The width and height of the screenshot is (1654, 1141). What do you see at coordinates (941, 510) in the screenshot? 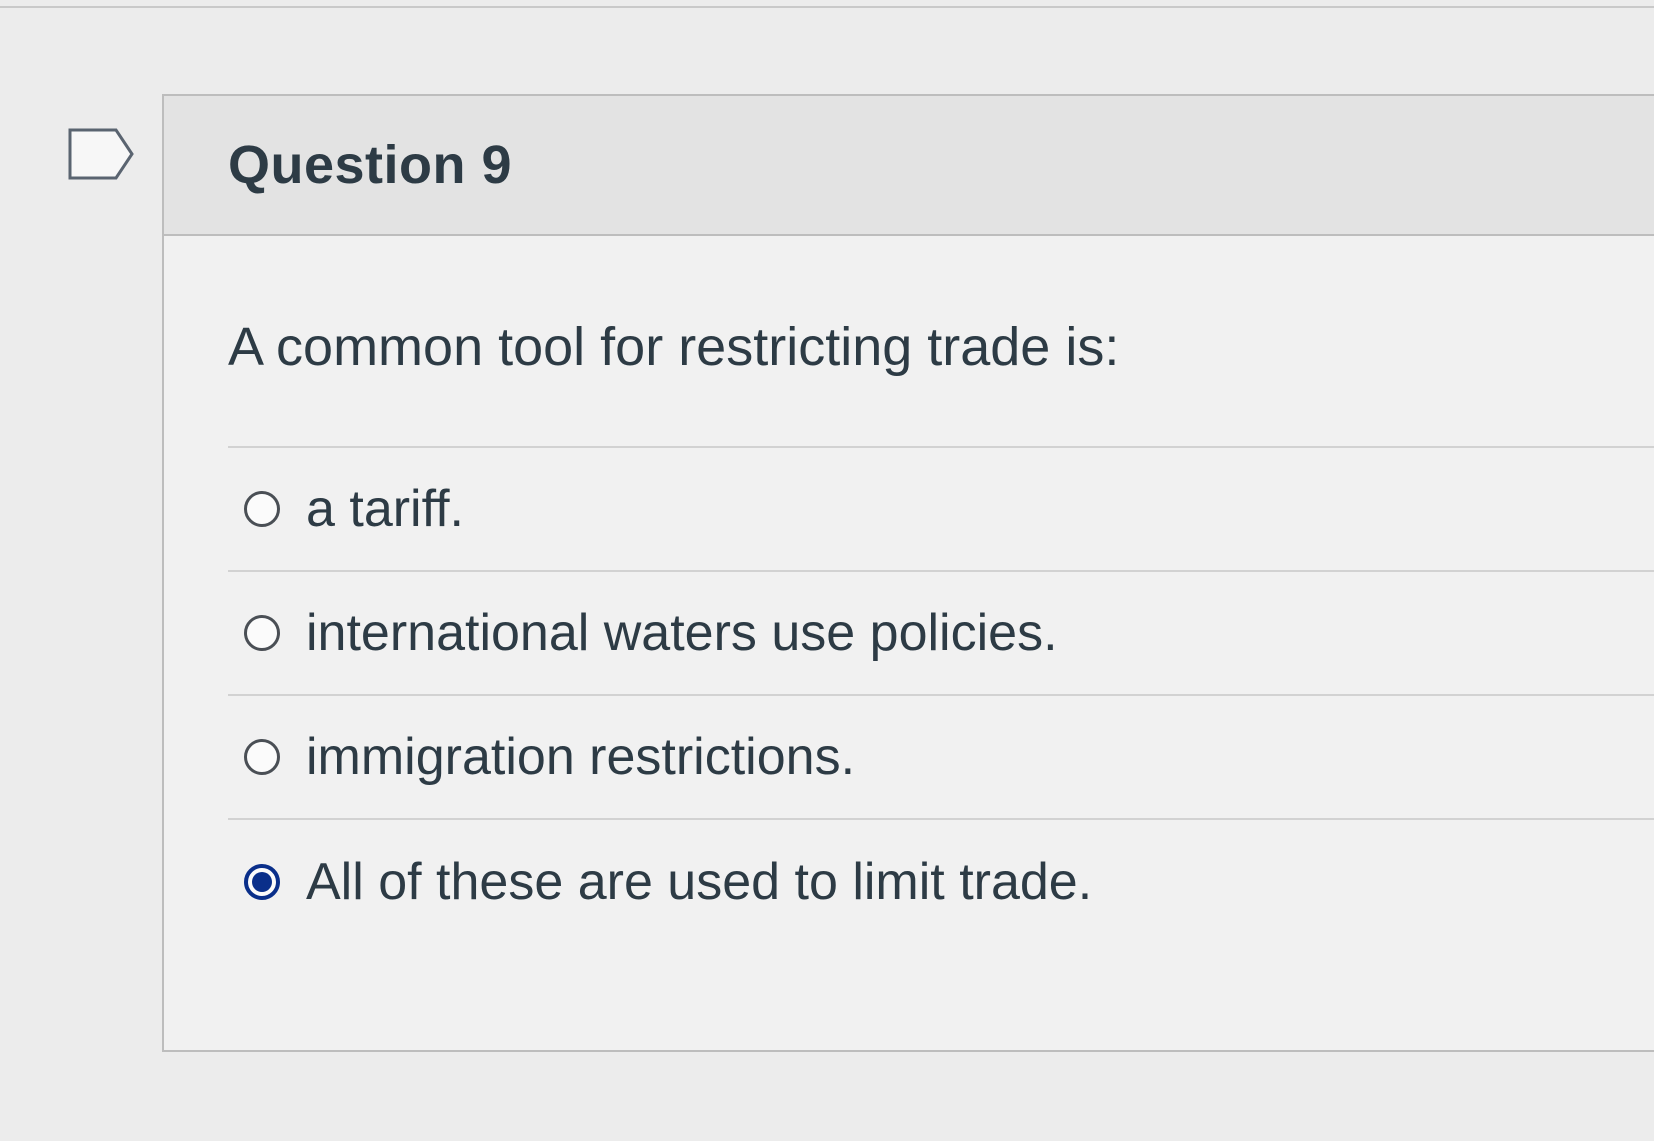
I see `answer-option-a: a tariff.` at bounding box center [941, 510].